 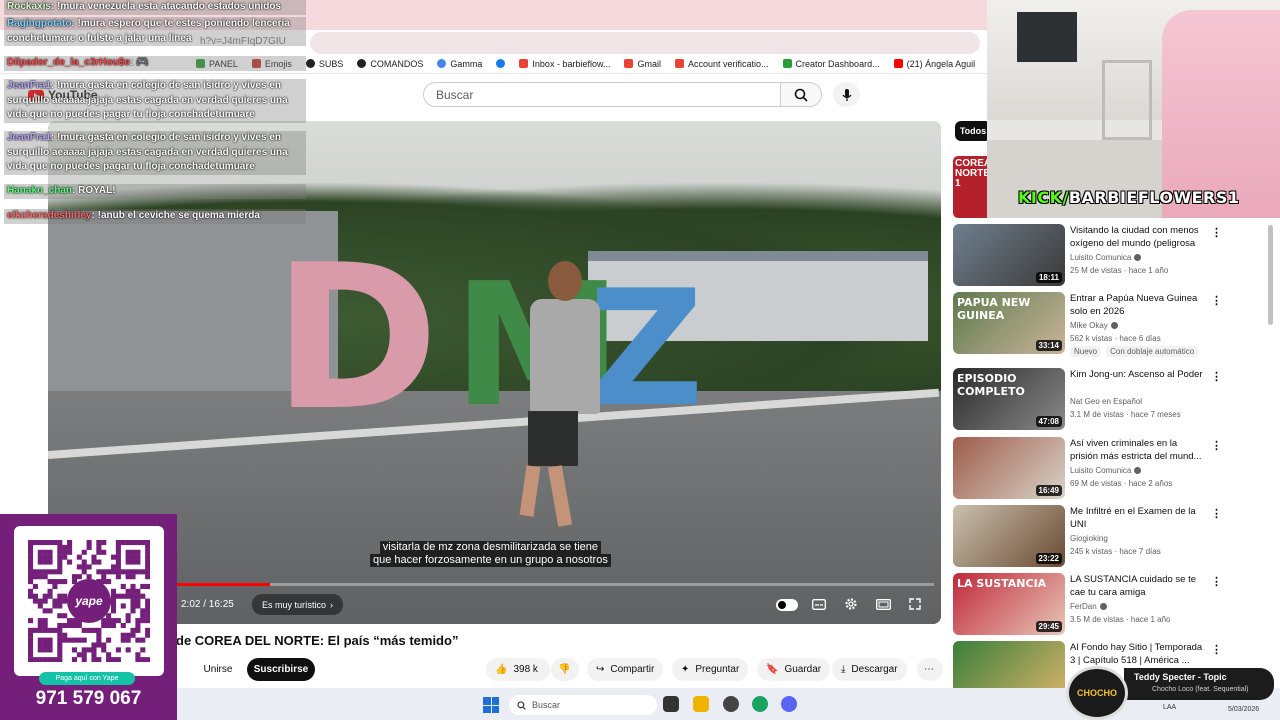 I want to click on recommendation-title: Entrar a Papúa Nueva Guinea solo en 2026, so click(x=1137, y=305).